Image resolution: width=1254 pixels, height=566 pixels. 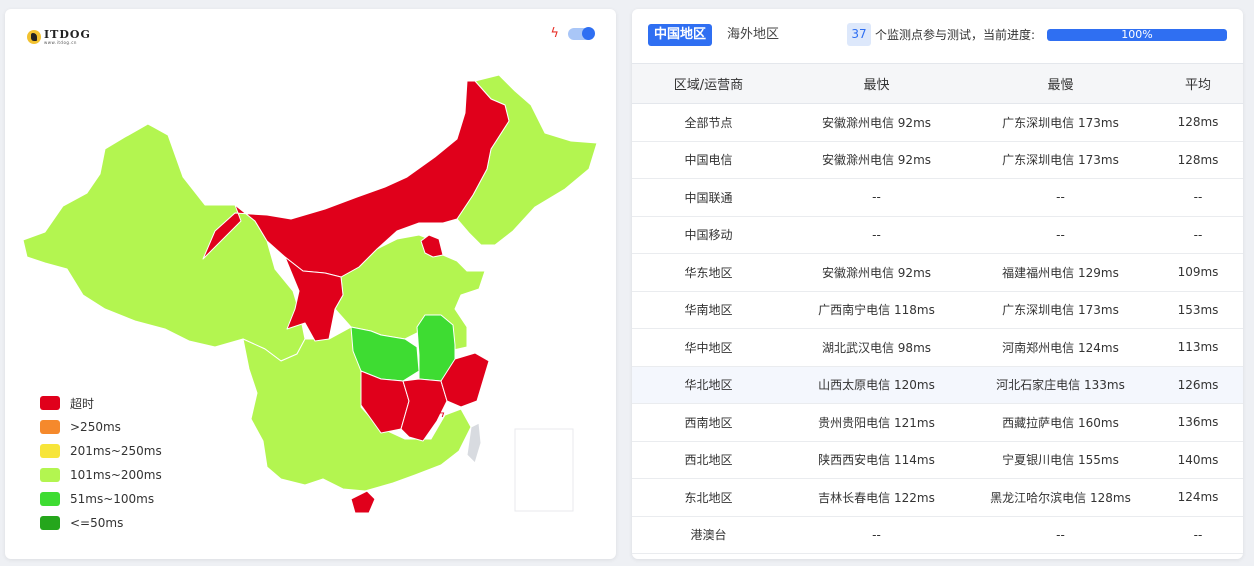 What do you see at coordinates (876, 83) in the screenshot?
I see `column-header-fastest: 最快` at bounding box center [876, 83].